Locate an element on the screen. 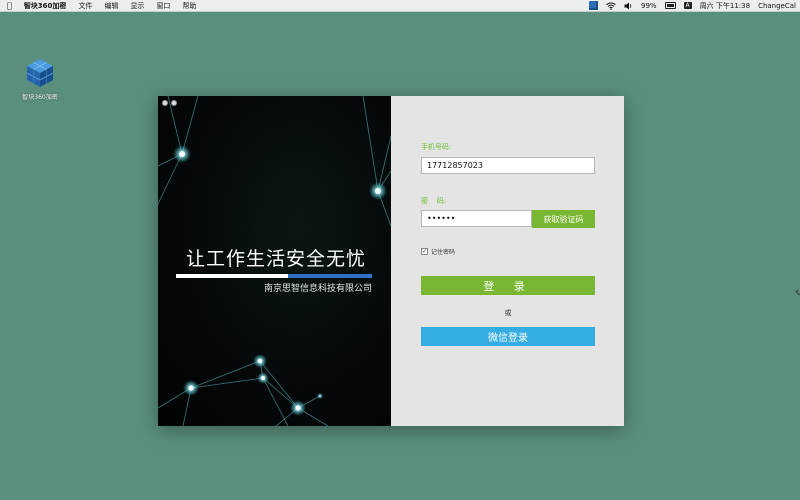  minimize-button is located at coordinates (174, 103).